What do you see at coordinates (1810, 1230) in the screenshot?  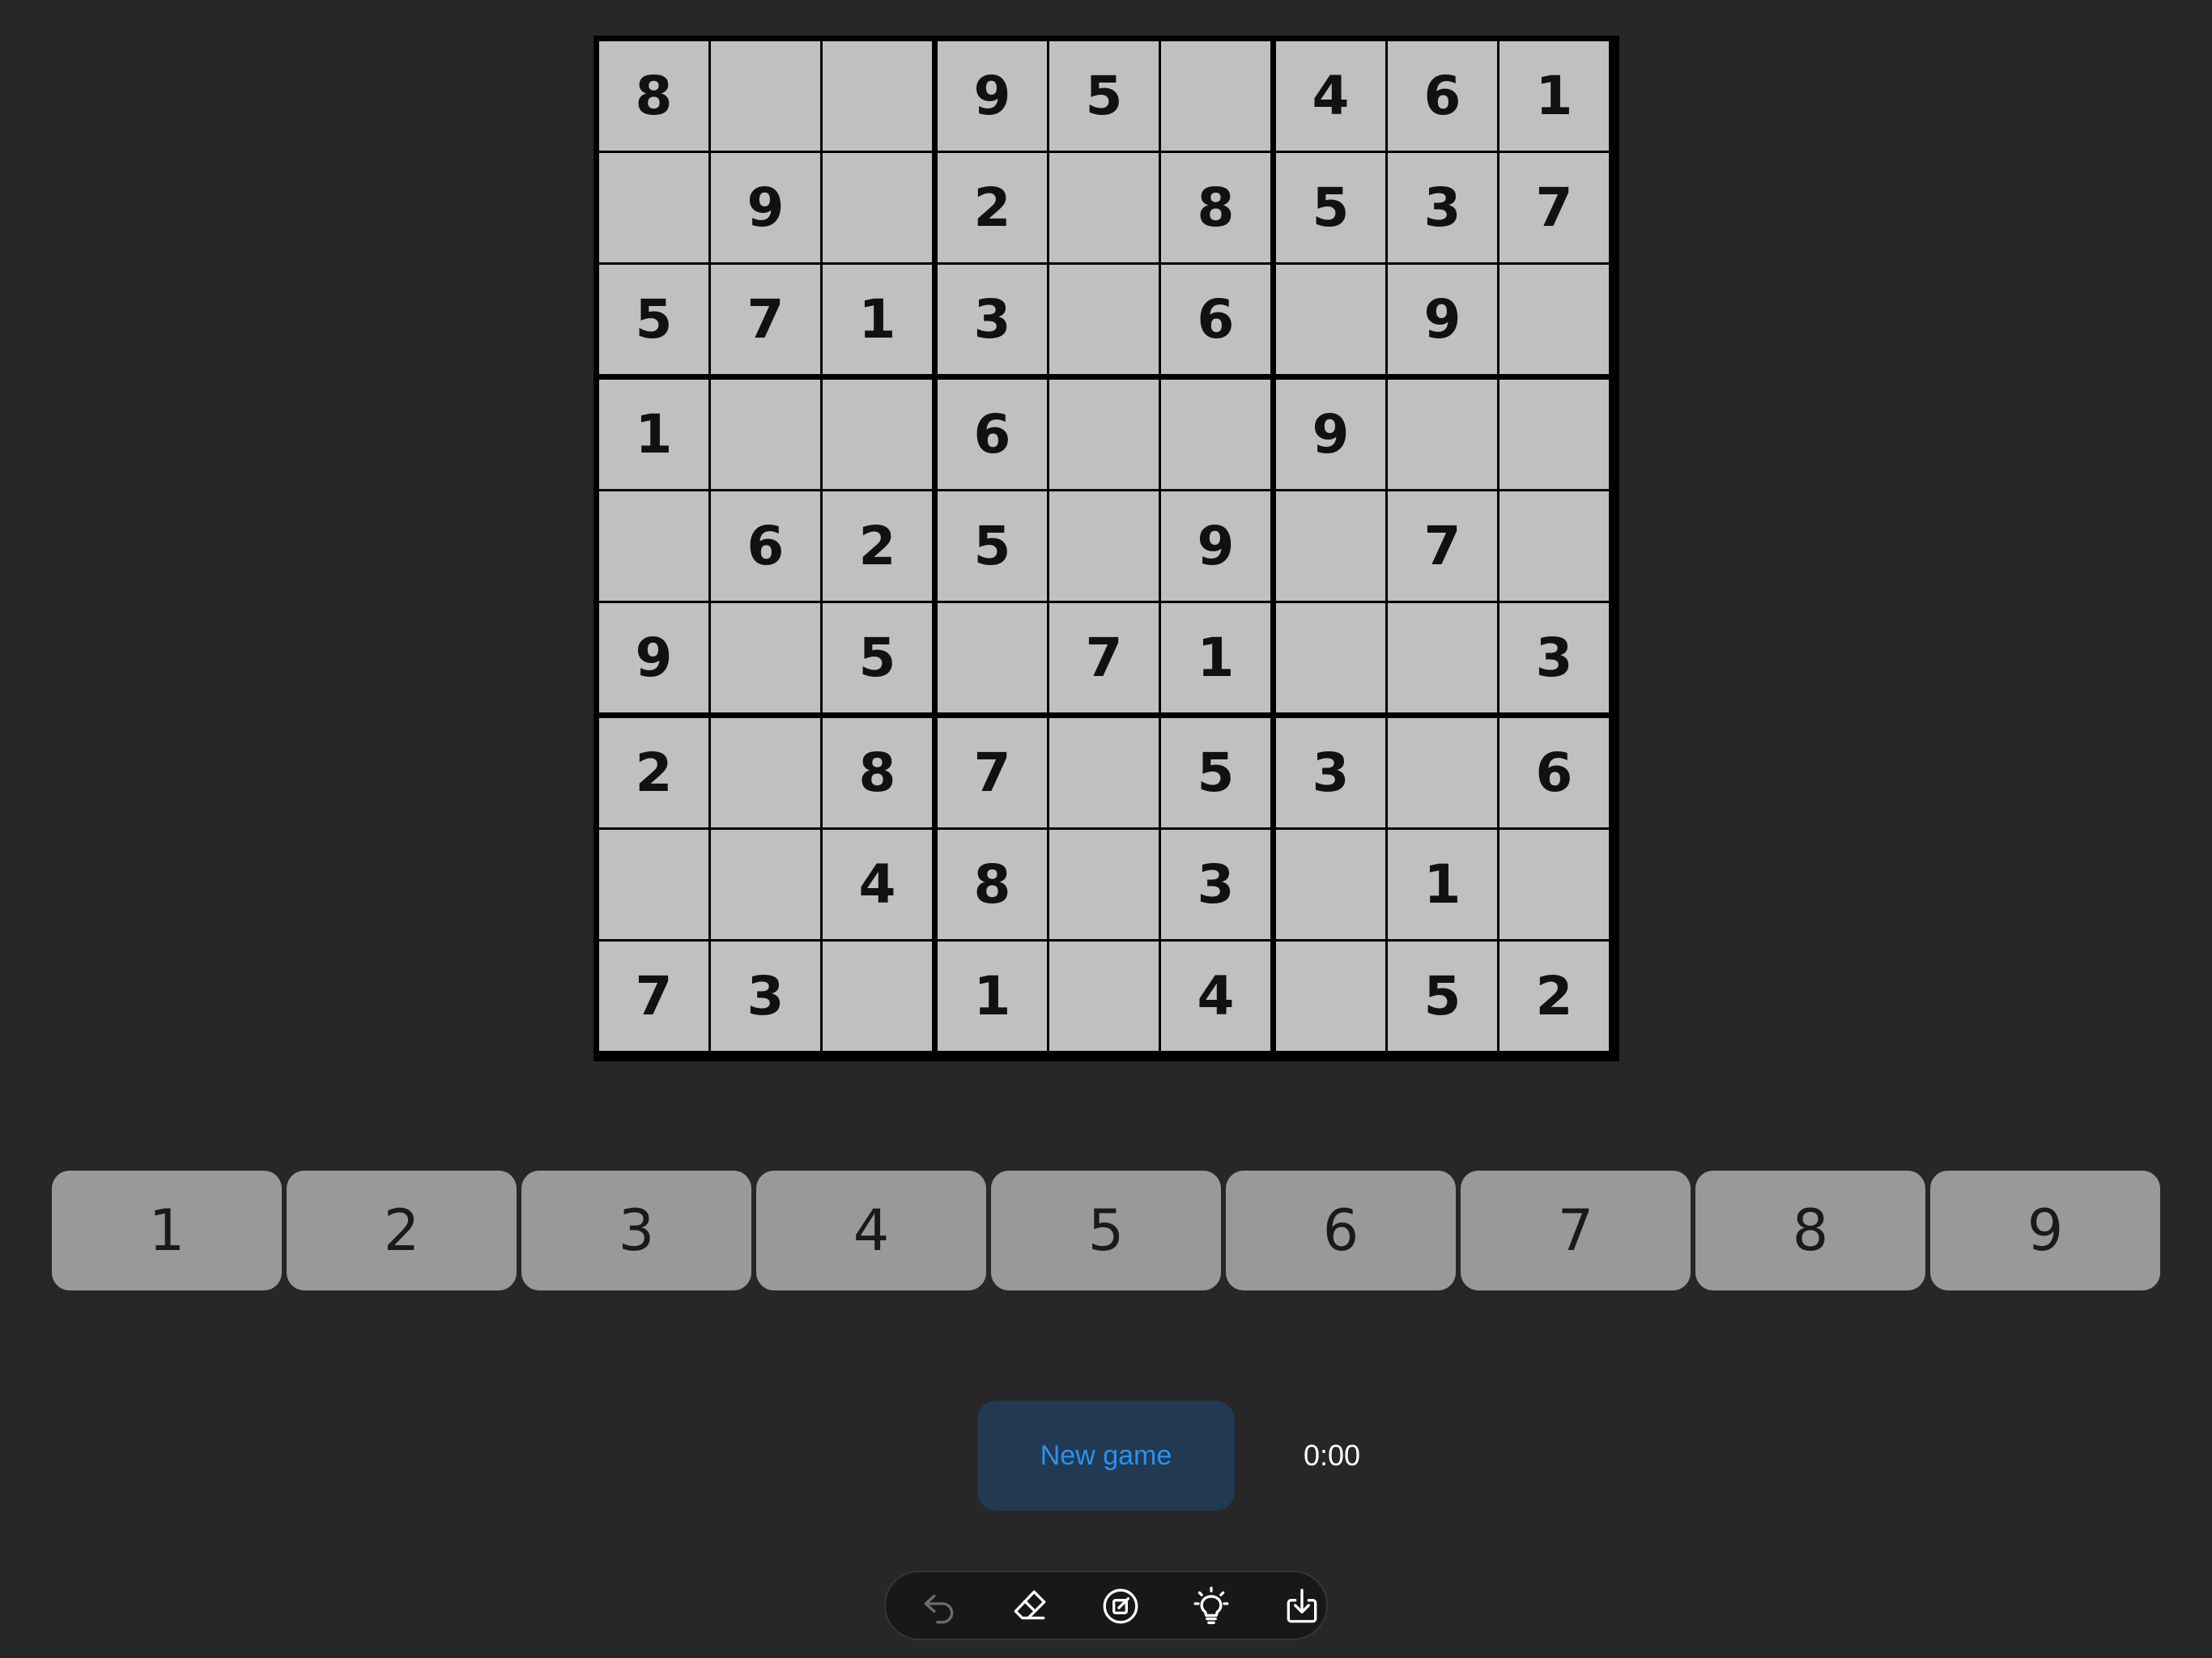 I see `number-key-8: 8` at bounding box center [1810, 1230].